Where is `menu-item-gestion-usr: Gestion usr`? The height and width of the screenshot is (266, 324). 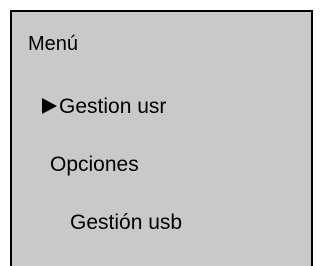
menu-item-gestion-usr: Gestion usr is located at coordinates (104, 107).